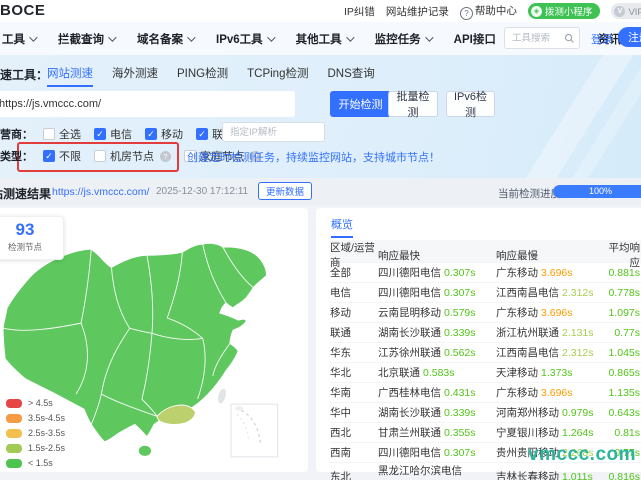  Describe the element at coordinates (470, 105) in the screenshot. I see `ipv6-test-button: IPv6检测` at that location.